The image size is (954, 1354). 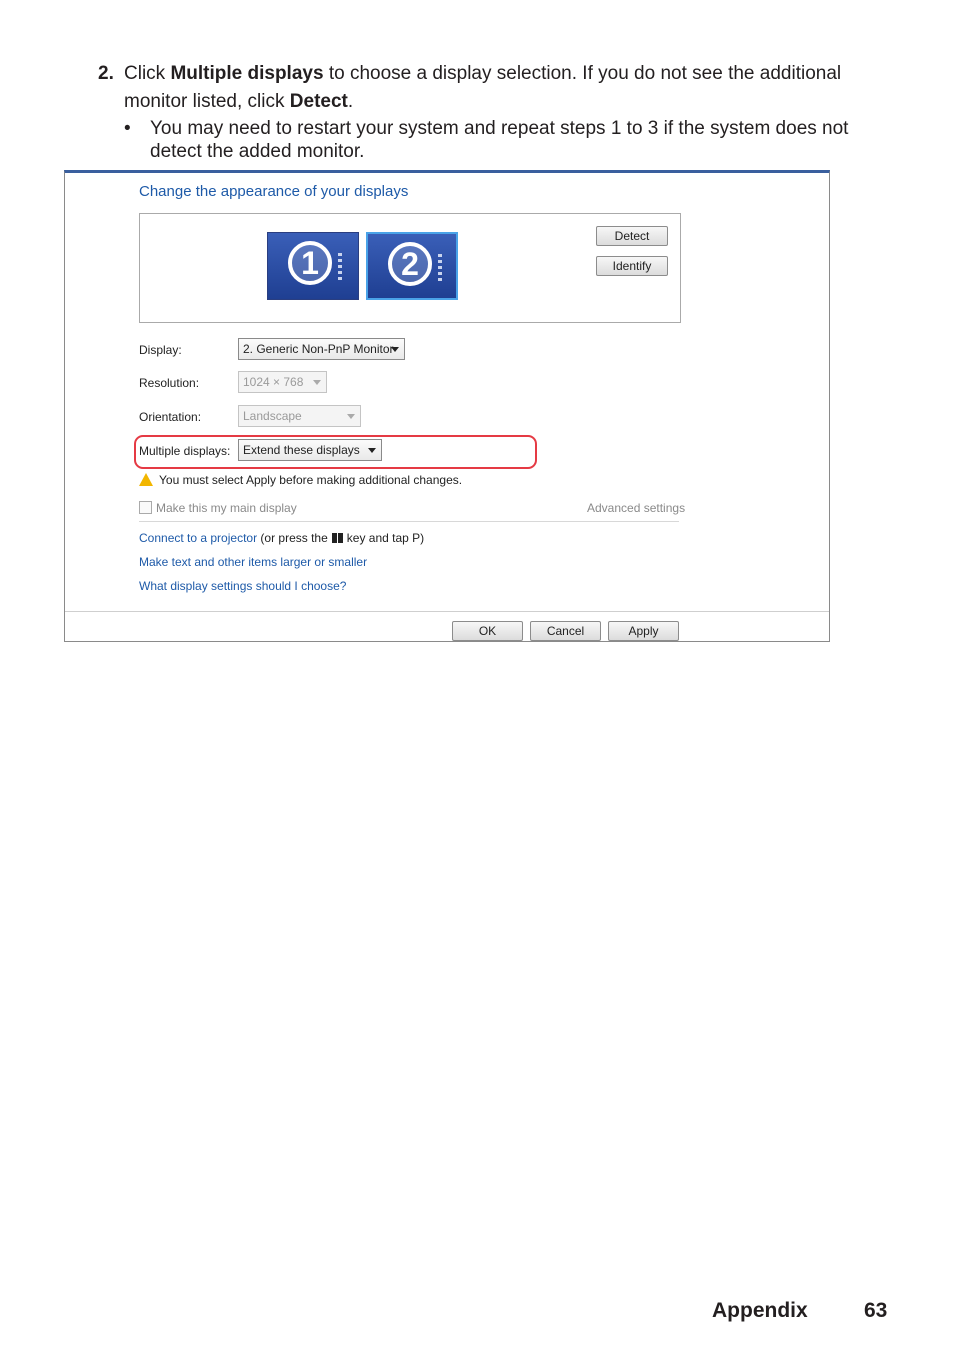 What do you see at coordinates (282, 382) in the screenshot?
I see `resolution-select: 1024 × 768` at bounding box center [282, 382].